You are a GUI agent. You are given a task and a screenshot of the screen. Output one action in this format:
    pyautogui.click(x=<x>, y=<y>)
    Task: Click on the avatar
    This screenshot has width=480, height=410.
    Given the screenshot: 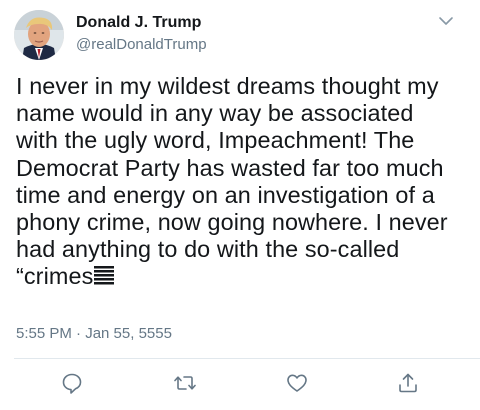 What is the action you would take?
    pyautogui.click(x=39, y=35)
    